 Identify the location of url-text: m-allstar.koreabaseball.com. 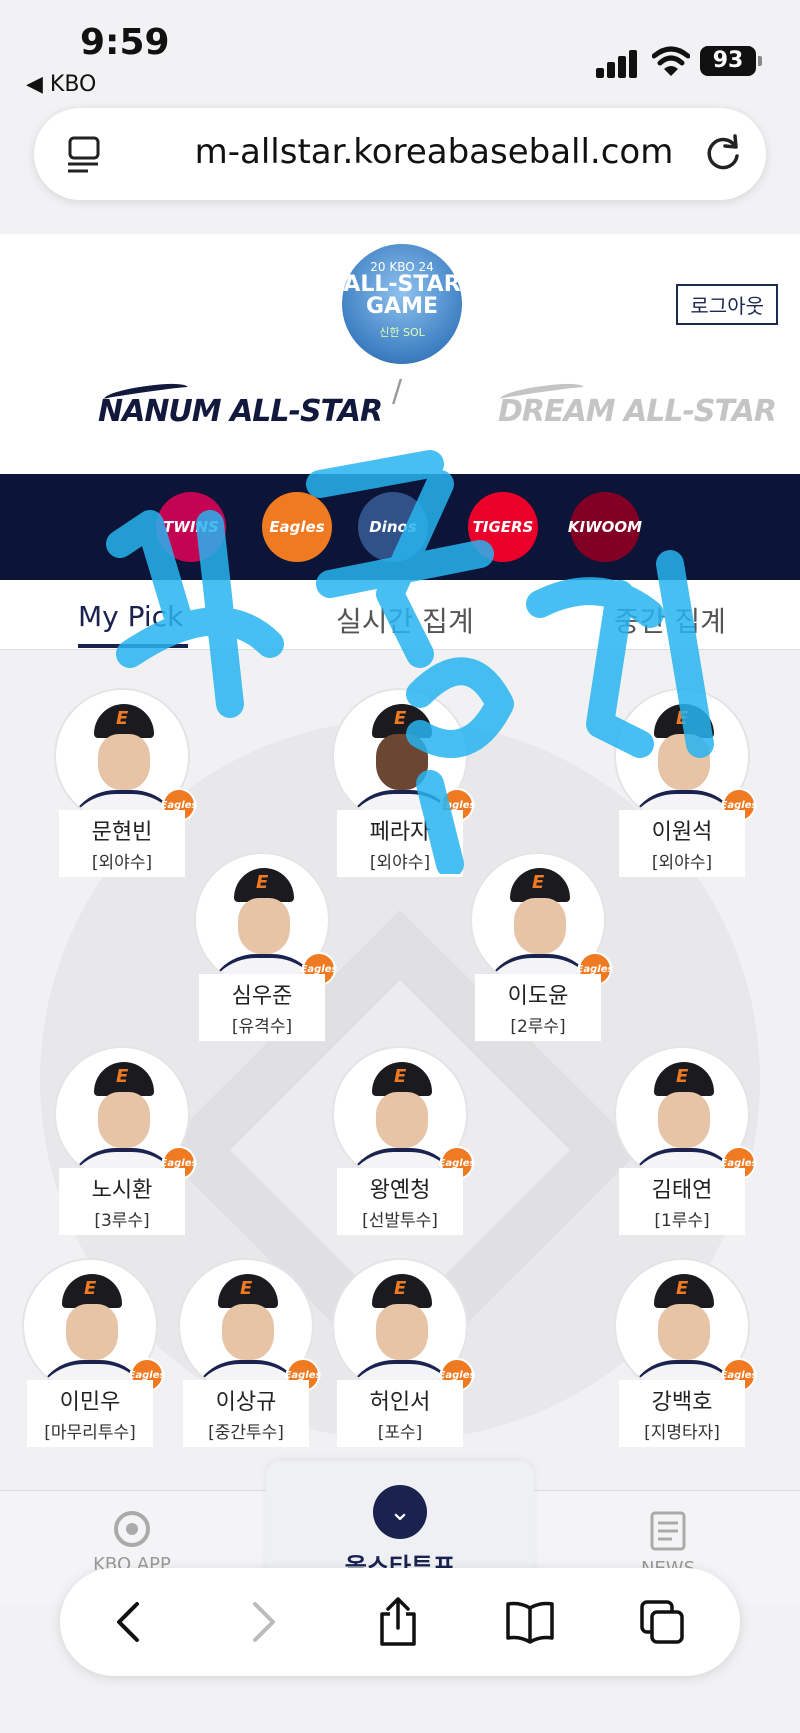
(434, 152).